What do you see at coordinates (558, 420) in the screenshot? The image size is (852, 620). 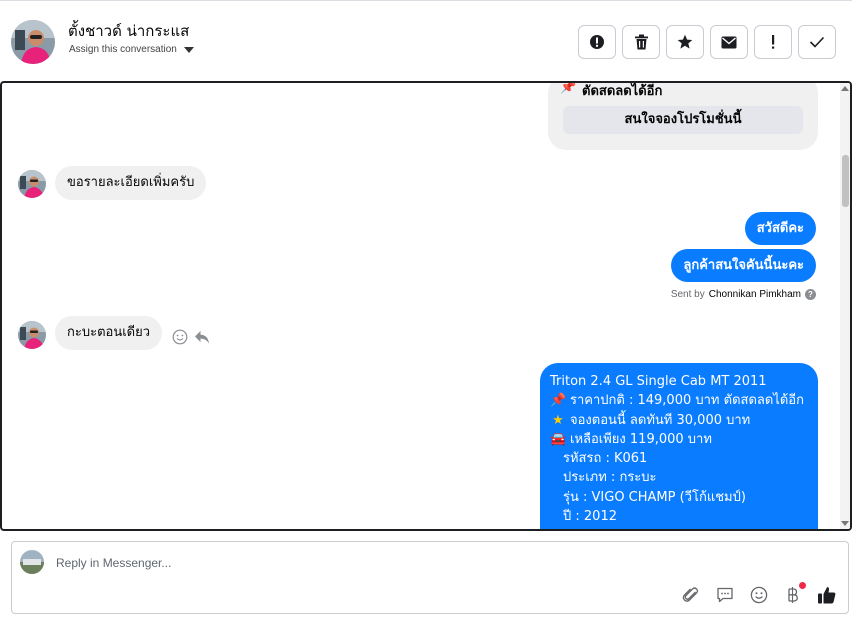 I see `star-emoji-icon: ★` at bounding box center [558, 420].